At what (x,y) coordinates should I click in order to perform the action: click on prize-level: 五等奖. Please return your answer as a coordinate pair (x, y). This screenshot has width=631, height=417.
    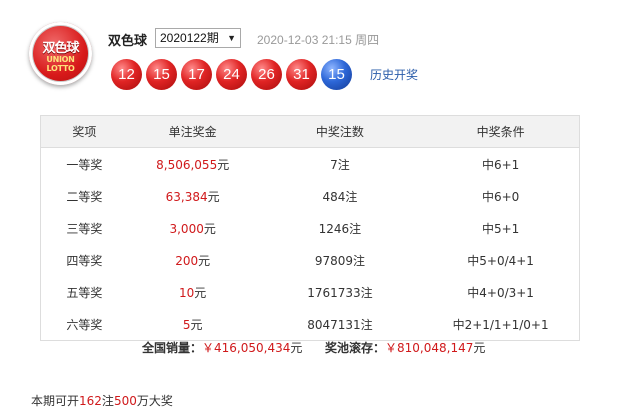
    Looking at the image, I should click on (84, 292).